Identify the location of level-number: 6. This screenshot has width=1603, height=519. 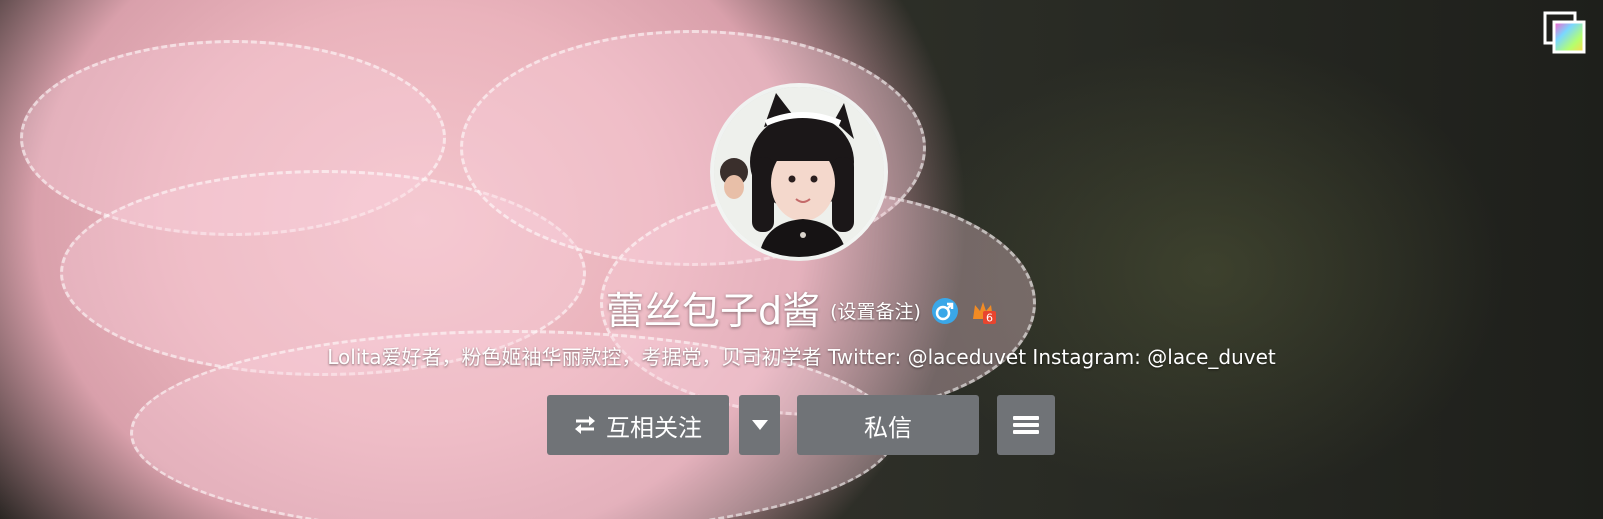
(989, 317).